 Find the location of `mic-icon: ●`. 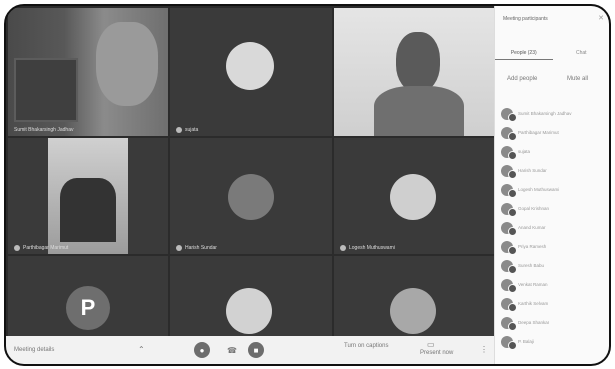

mic-icon: ● is located at coordinates (202, 350).